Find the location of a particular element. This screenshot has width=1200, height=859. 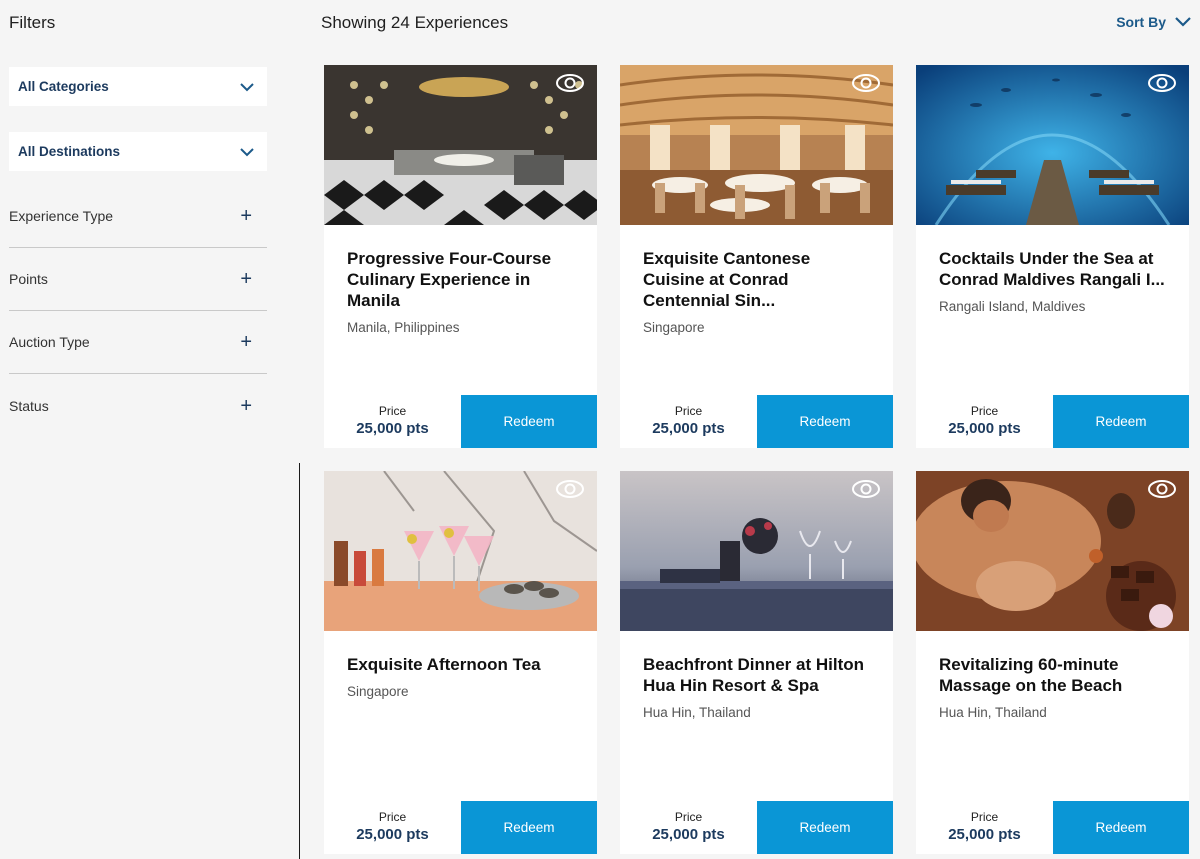

filters-title: Filters is located at coordinates (32, 22).